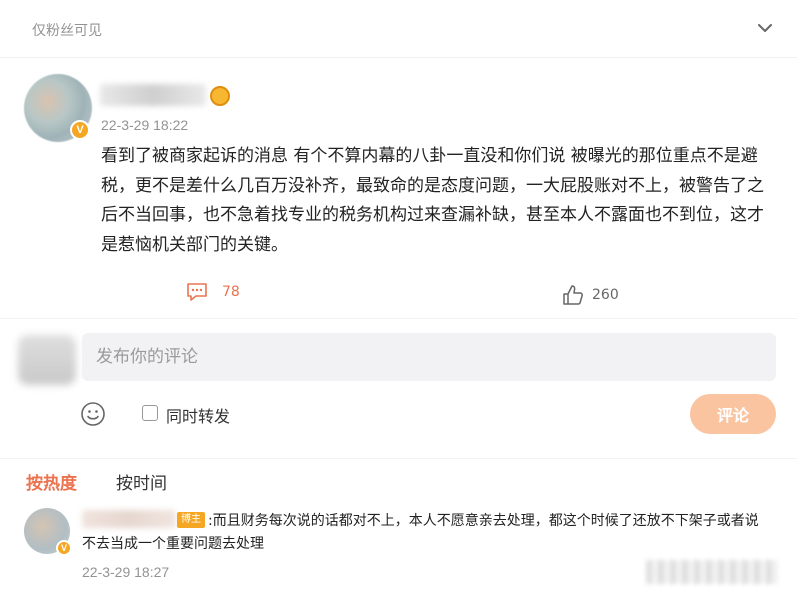 This screenshot has width=797, height=596. Describe the element at coordinates (605, 295) in the screenshot. I see `like-count: 260` at that location.